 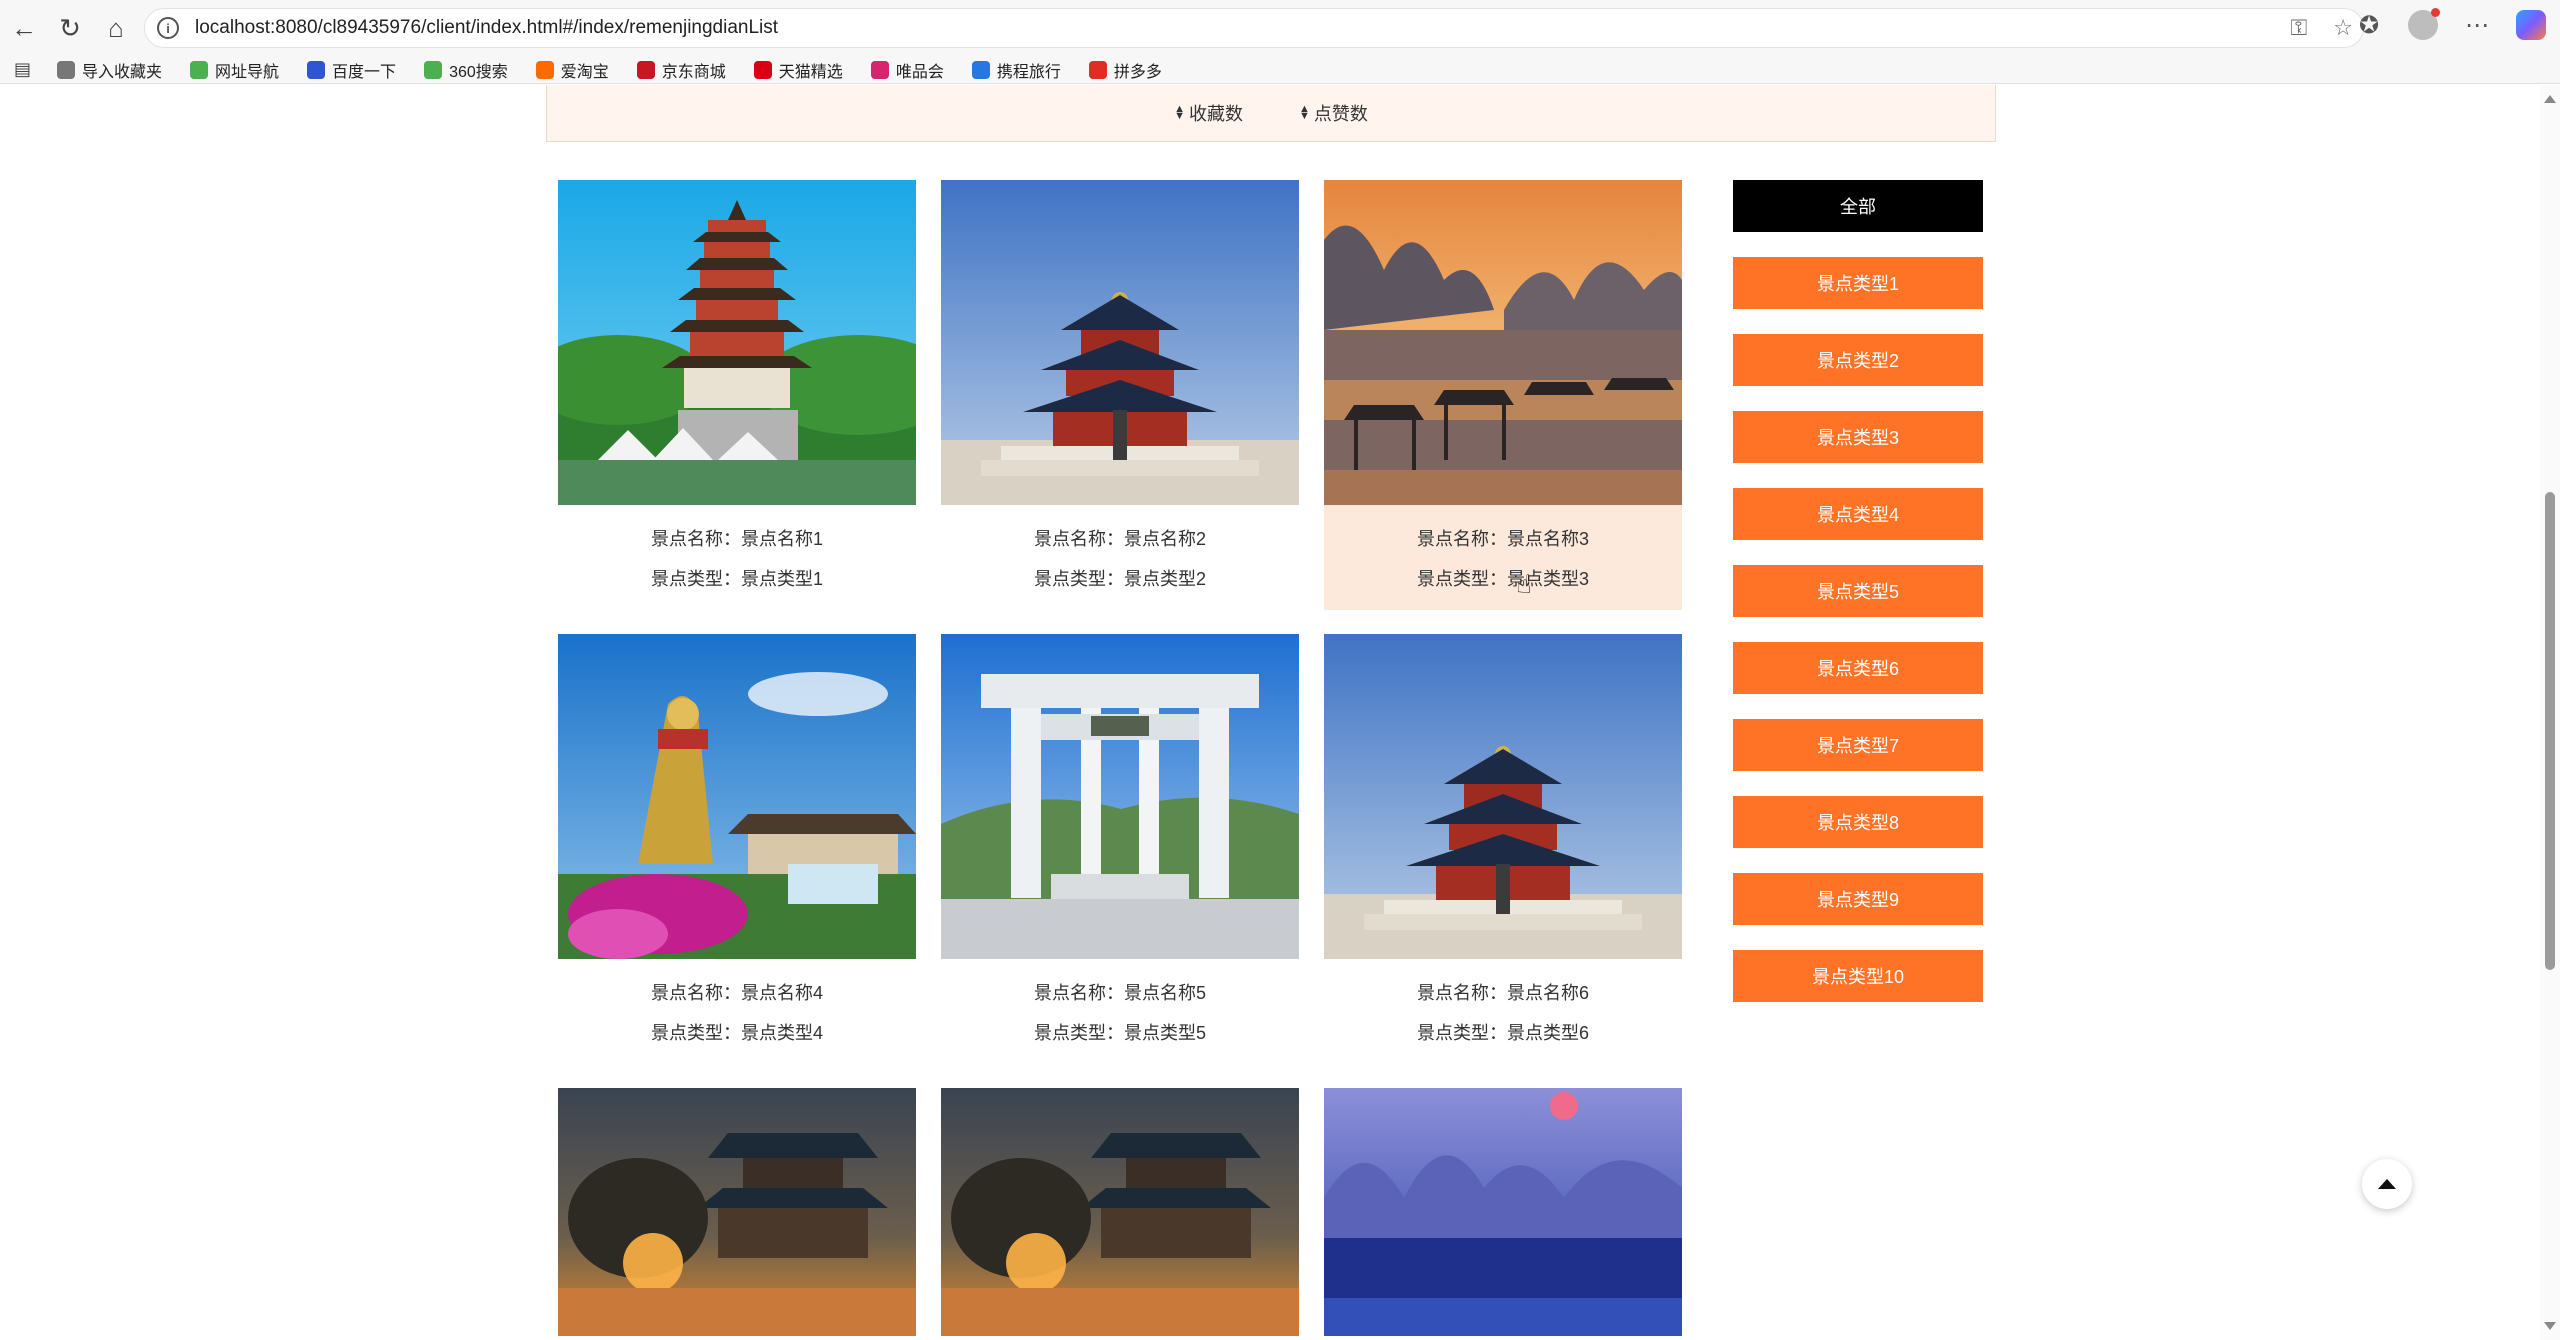 I want to click on category-button: 景点类型3, so click(x=1858, y=437).